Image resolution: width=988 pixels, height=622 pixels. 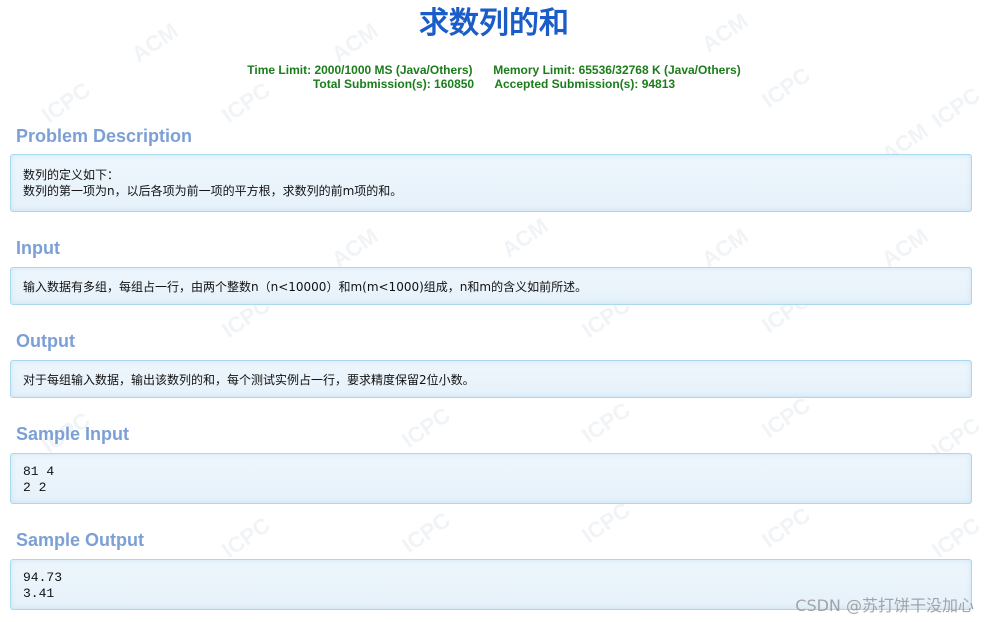 What do you see at coordinates (393, 70) in the screenshot?
I see `time-limit-value: 2000/1000 MS (Java/Others)` at bounding box center [393, 70].